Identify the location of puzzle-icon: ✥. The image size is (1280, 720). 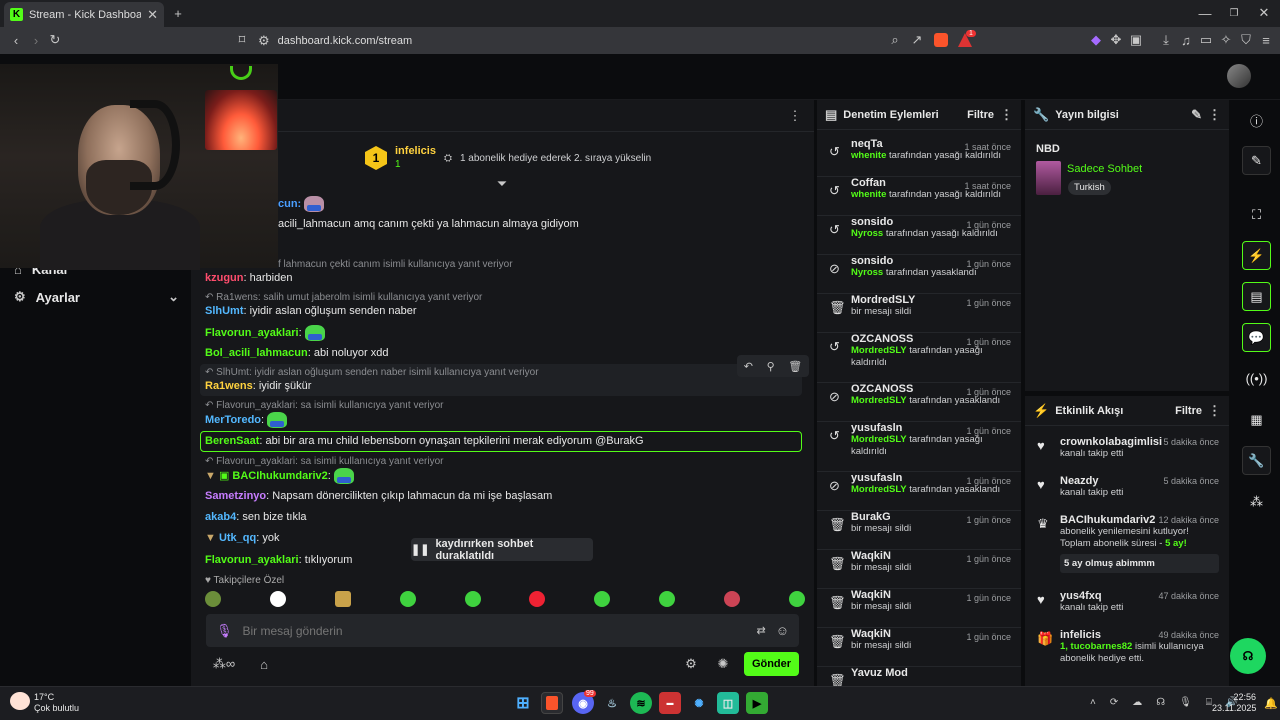
(1116, 40).